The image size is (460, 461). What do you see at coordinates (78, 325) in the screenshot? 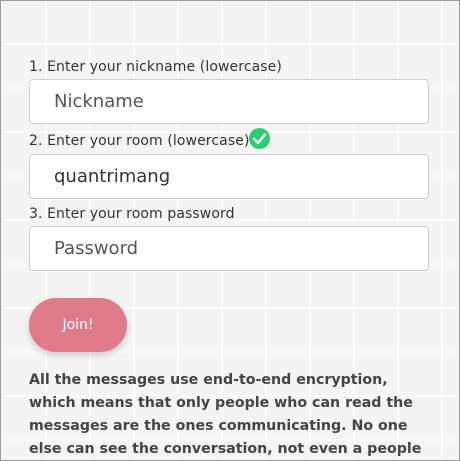
I see `join-button: Join!` at bounding box center [78, 325].